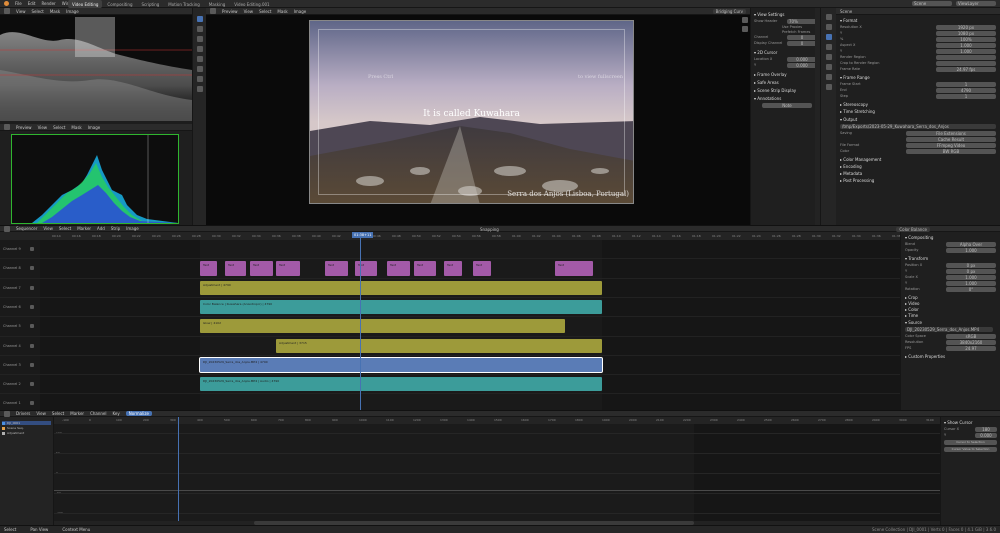 The image size is (1000, 533). Describe the element at coordinates (785, 98) in the screenshot. I see `section-annotations: ▾ Annotations` at that location.